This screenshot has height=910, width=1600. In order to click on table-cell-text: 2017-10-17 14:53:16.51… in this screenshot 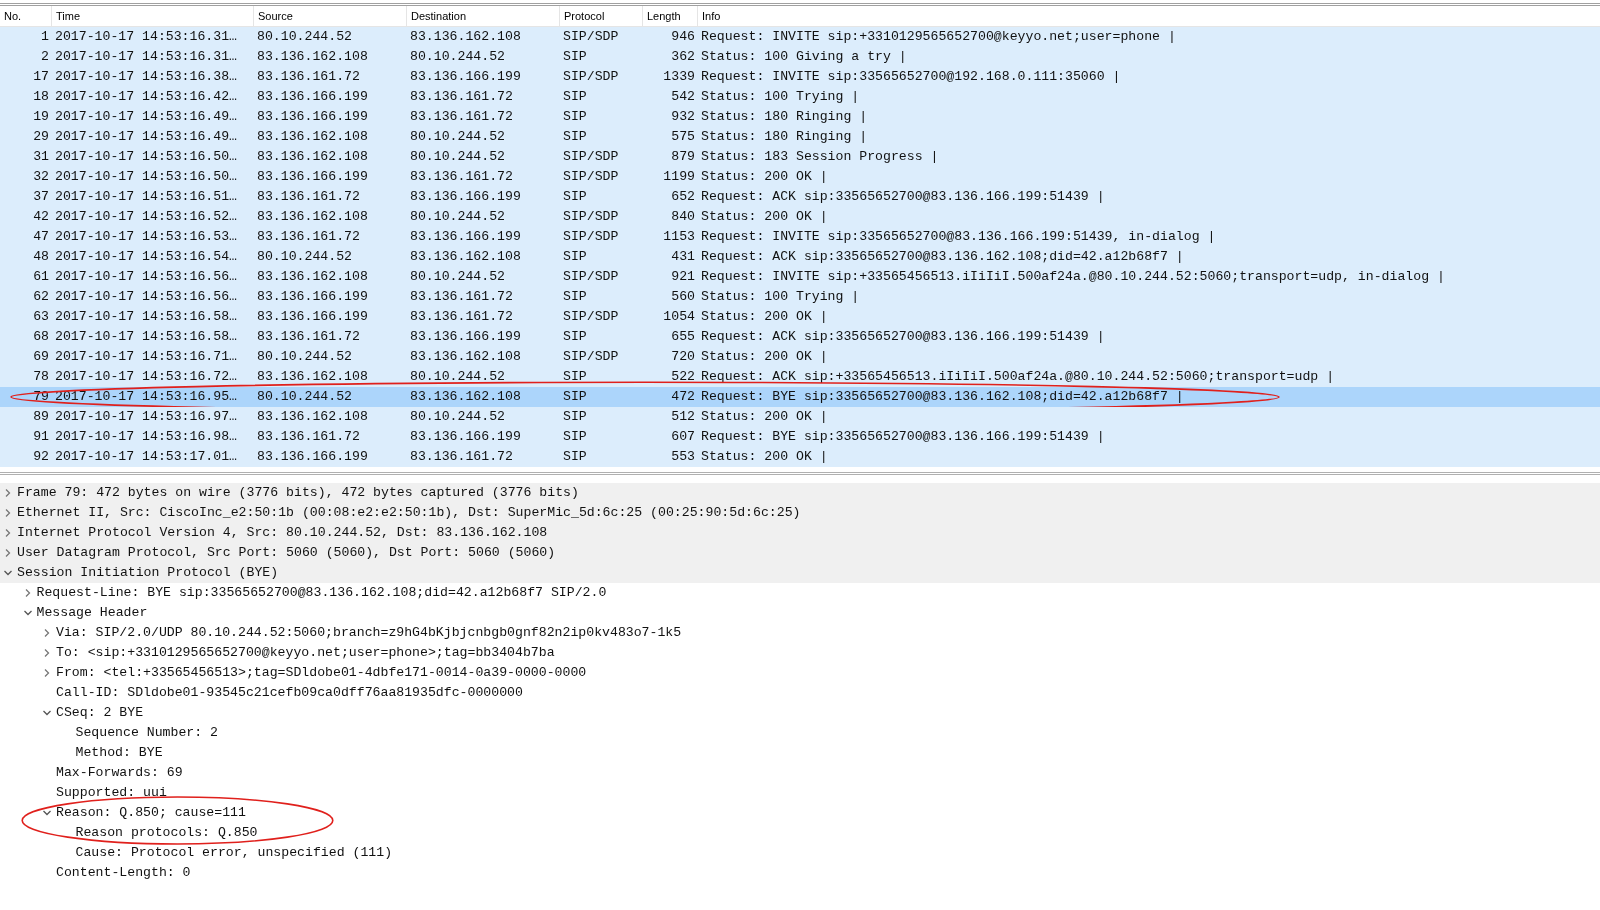, I will do `click(146, 197)`.